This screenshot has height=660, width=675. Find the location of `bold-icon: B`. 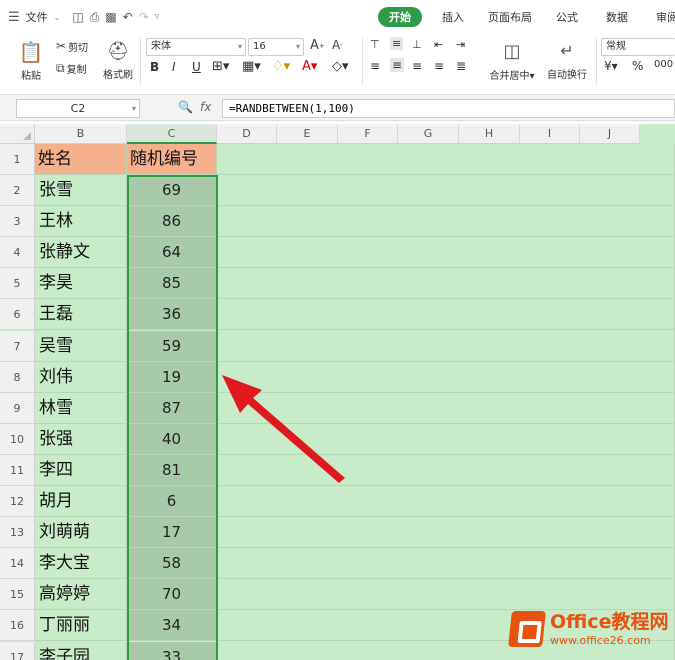

bold-icon: B is located at coordinates (154, 67).